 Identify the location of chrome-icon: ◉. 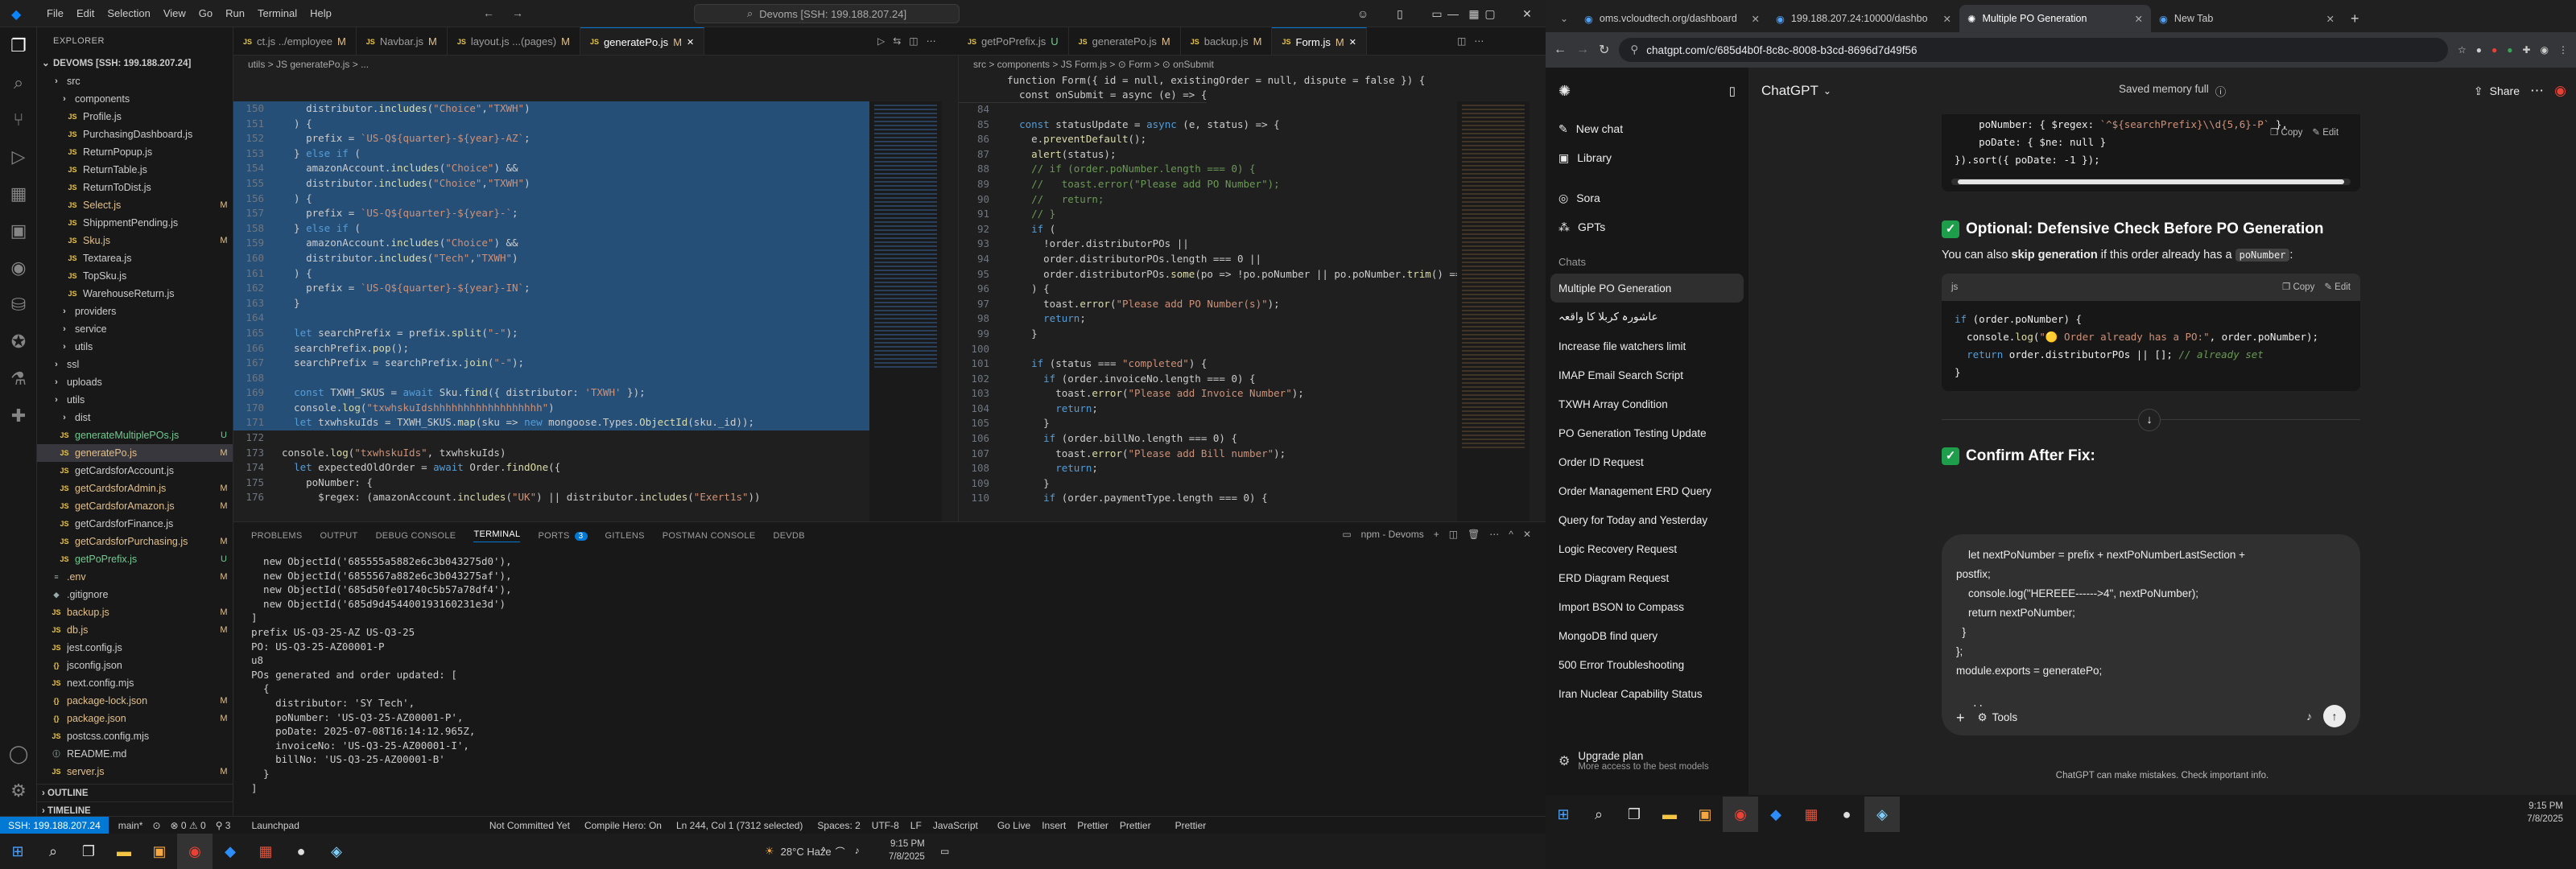
(1740, 814).